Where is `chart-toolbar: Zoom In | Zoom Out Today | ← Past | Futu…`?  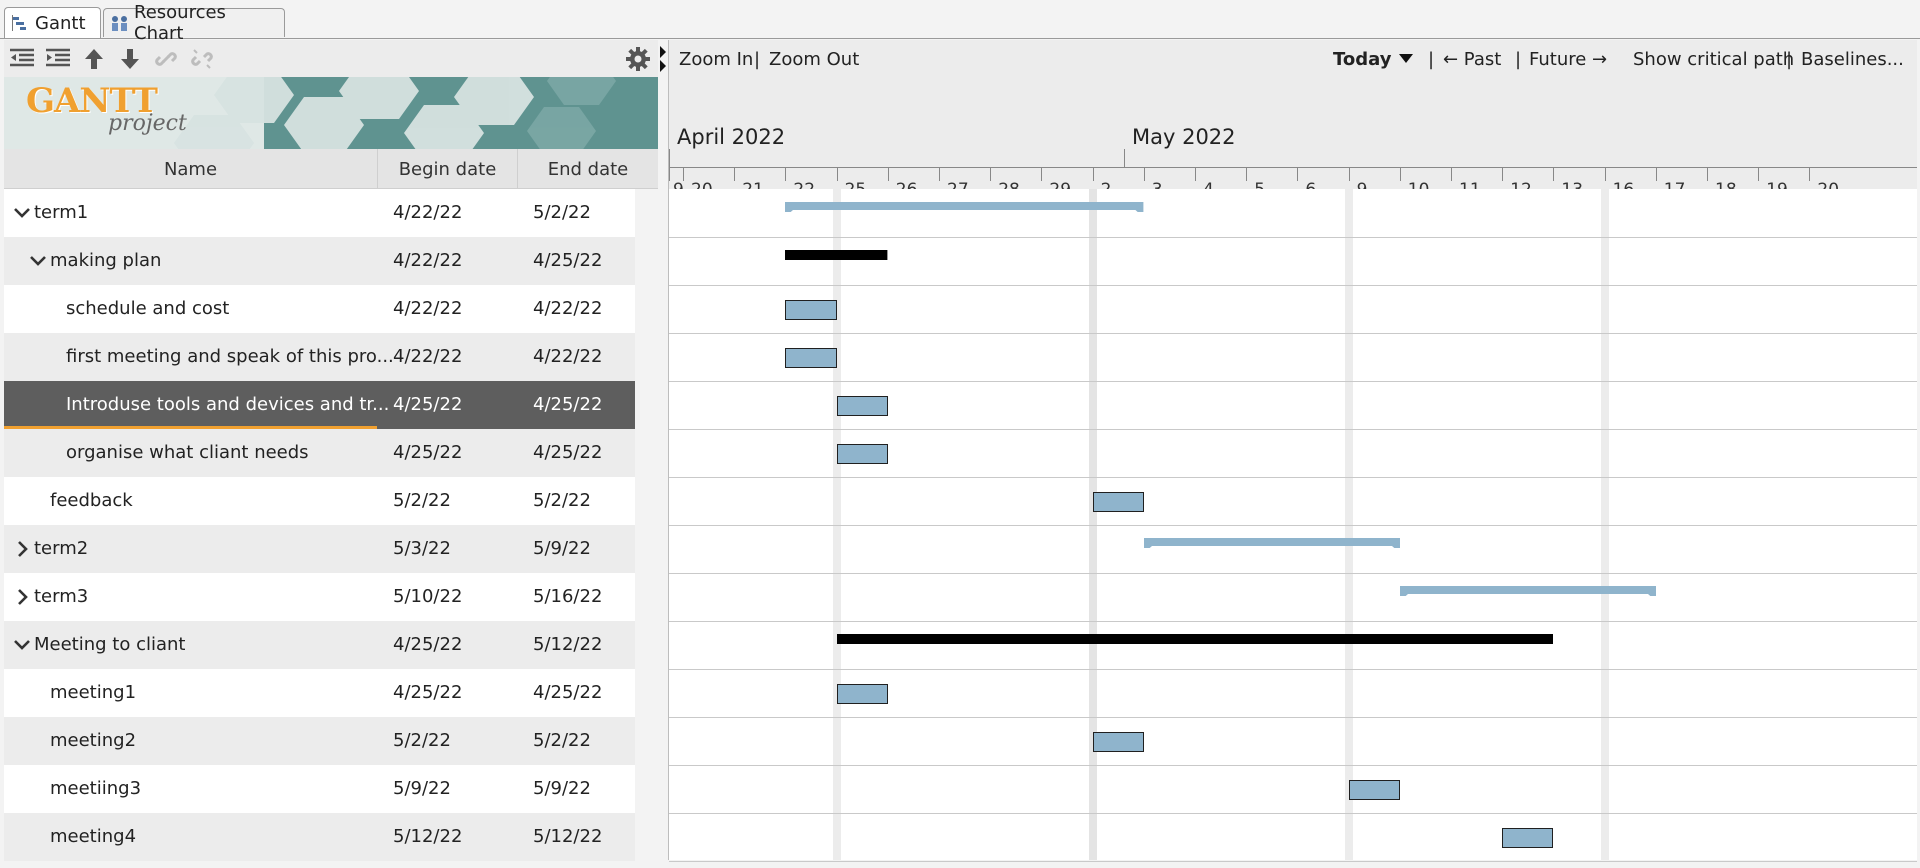
chart-toolbar: Zoom In | Zoom Out Today | ← Past | Futu… is located at coordinates (1293, 58).